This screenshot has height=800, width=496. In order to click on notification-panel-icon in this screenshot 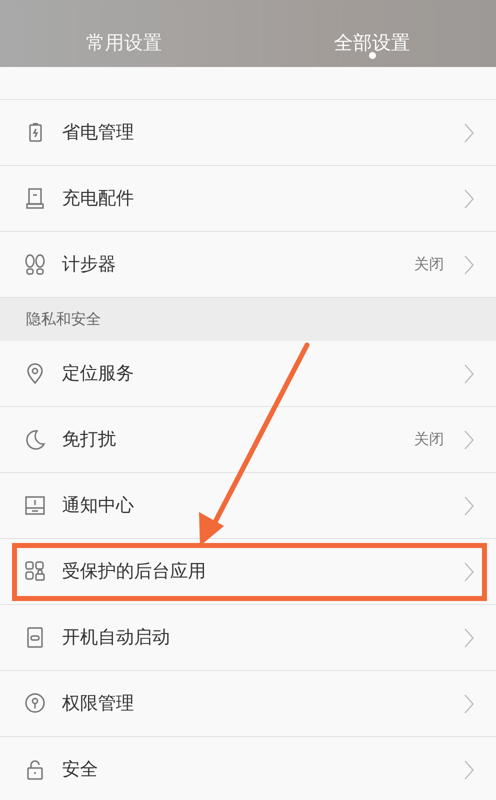, I will do `click(35, 505)`.